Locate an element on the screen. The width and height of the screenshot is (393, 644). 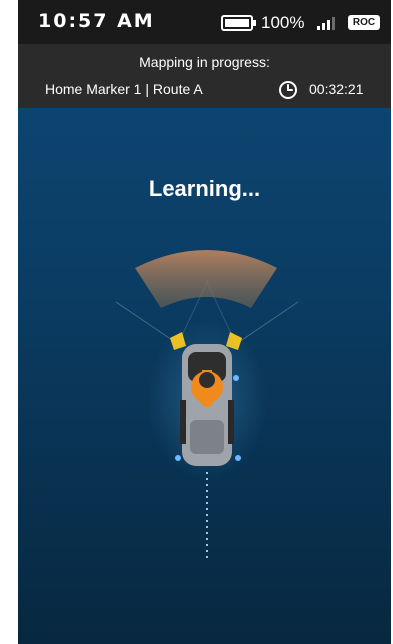
elapsed-time: 00:32:21 is located at coordinates (336, 89).